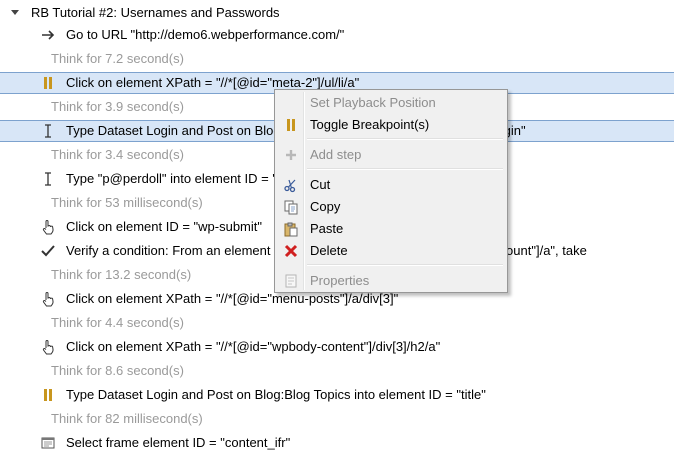  Describe the element at coordinates (391, 229) in the screenshot. I see `menu-item-paste: Paste` at that location.